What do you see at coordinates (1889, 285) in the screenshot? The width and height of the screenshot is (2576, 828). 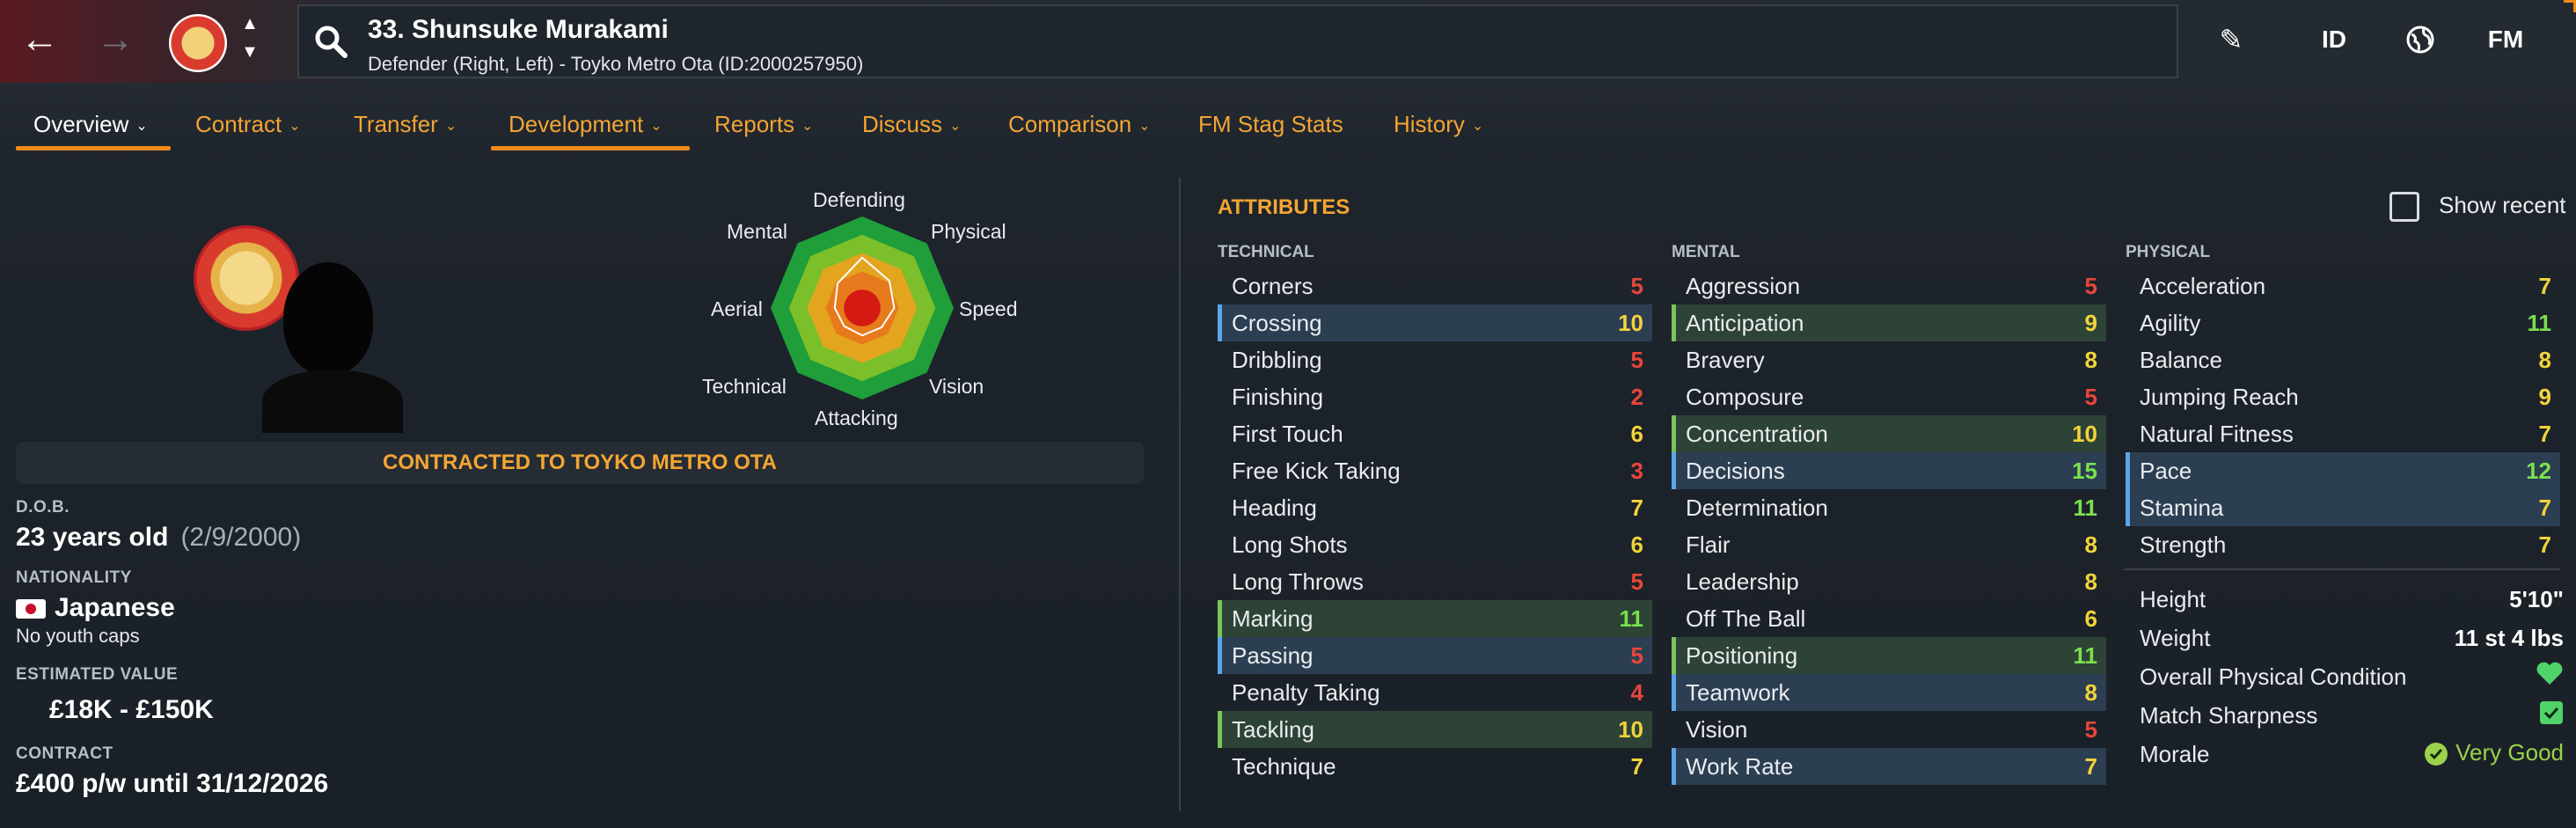 I see `attribute-row-aggression: Aggression 5` at bounding box center [1889, 285].